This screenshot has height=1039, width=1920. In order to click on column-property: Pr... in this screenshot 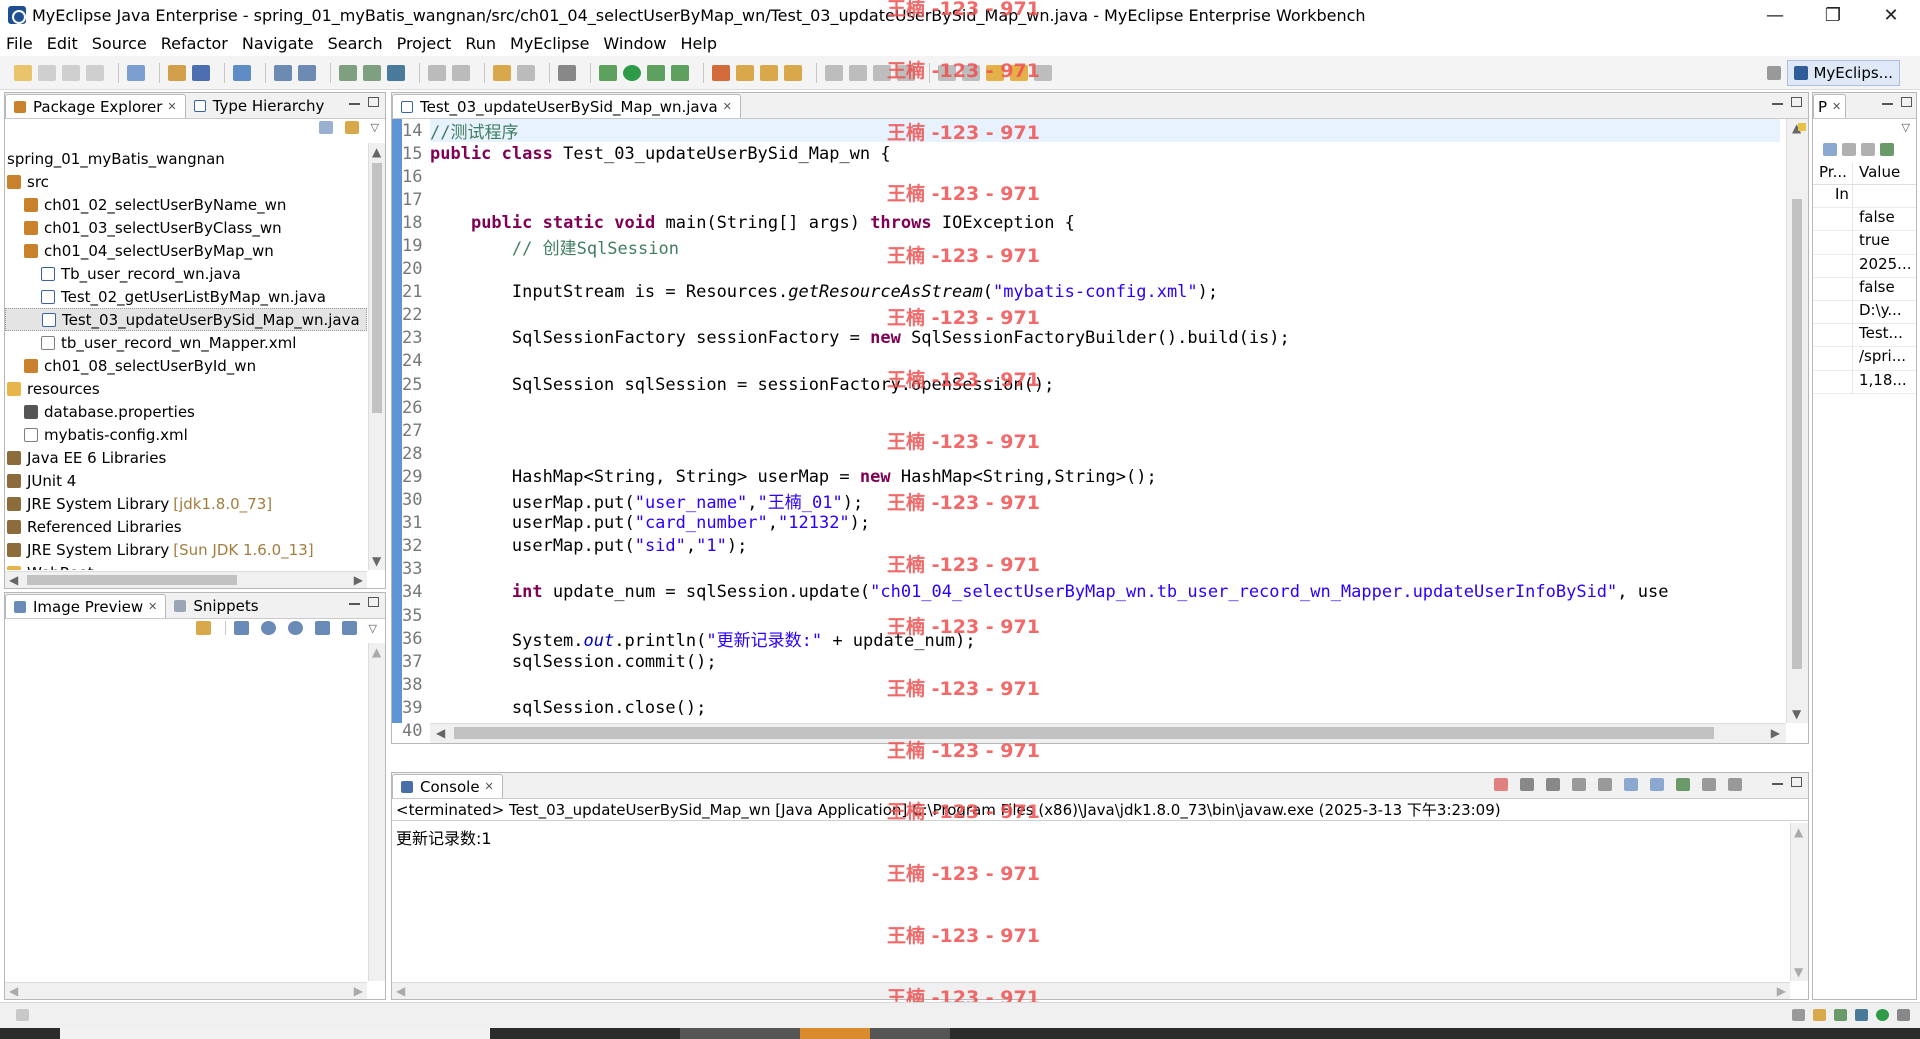, I will do `click(1833, 173)`.